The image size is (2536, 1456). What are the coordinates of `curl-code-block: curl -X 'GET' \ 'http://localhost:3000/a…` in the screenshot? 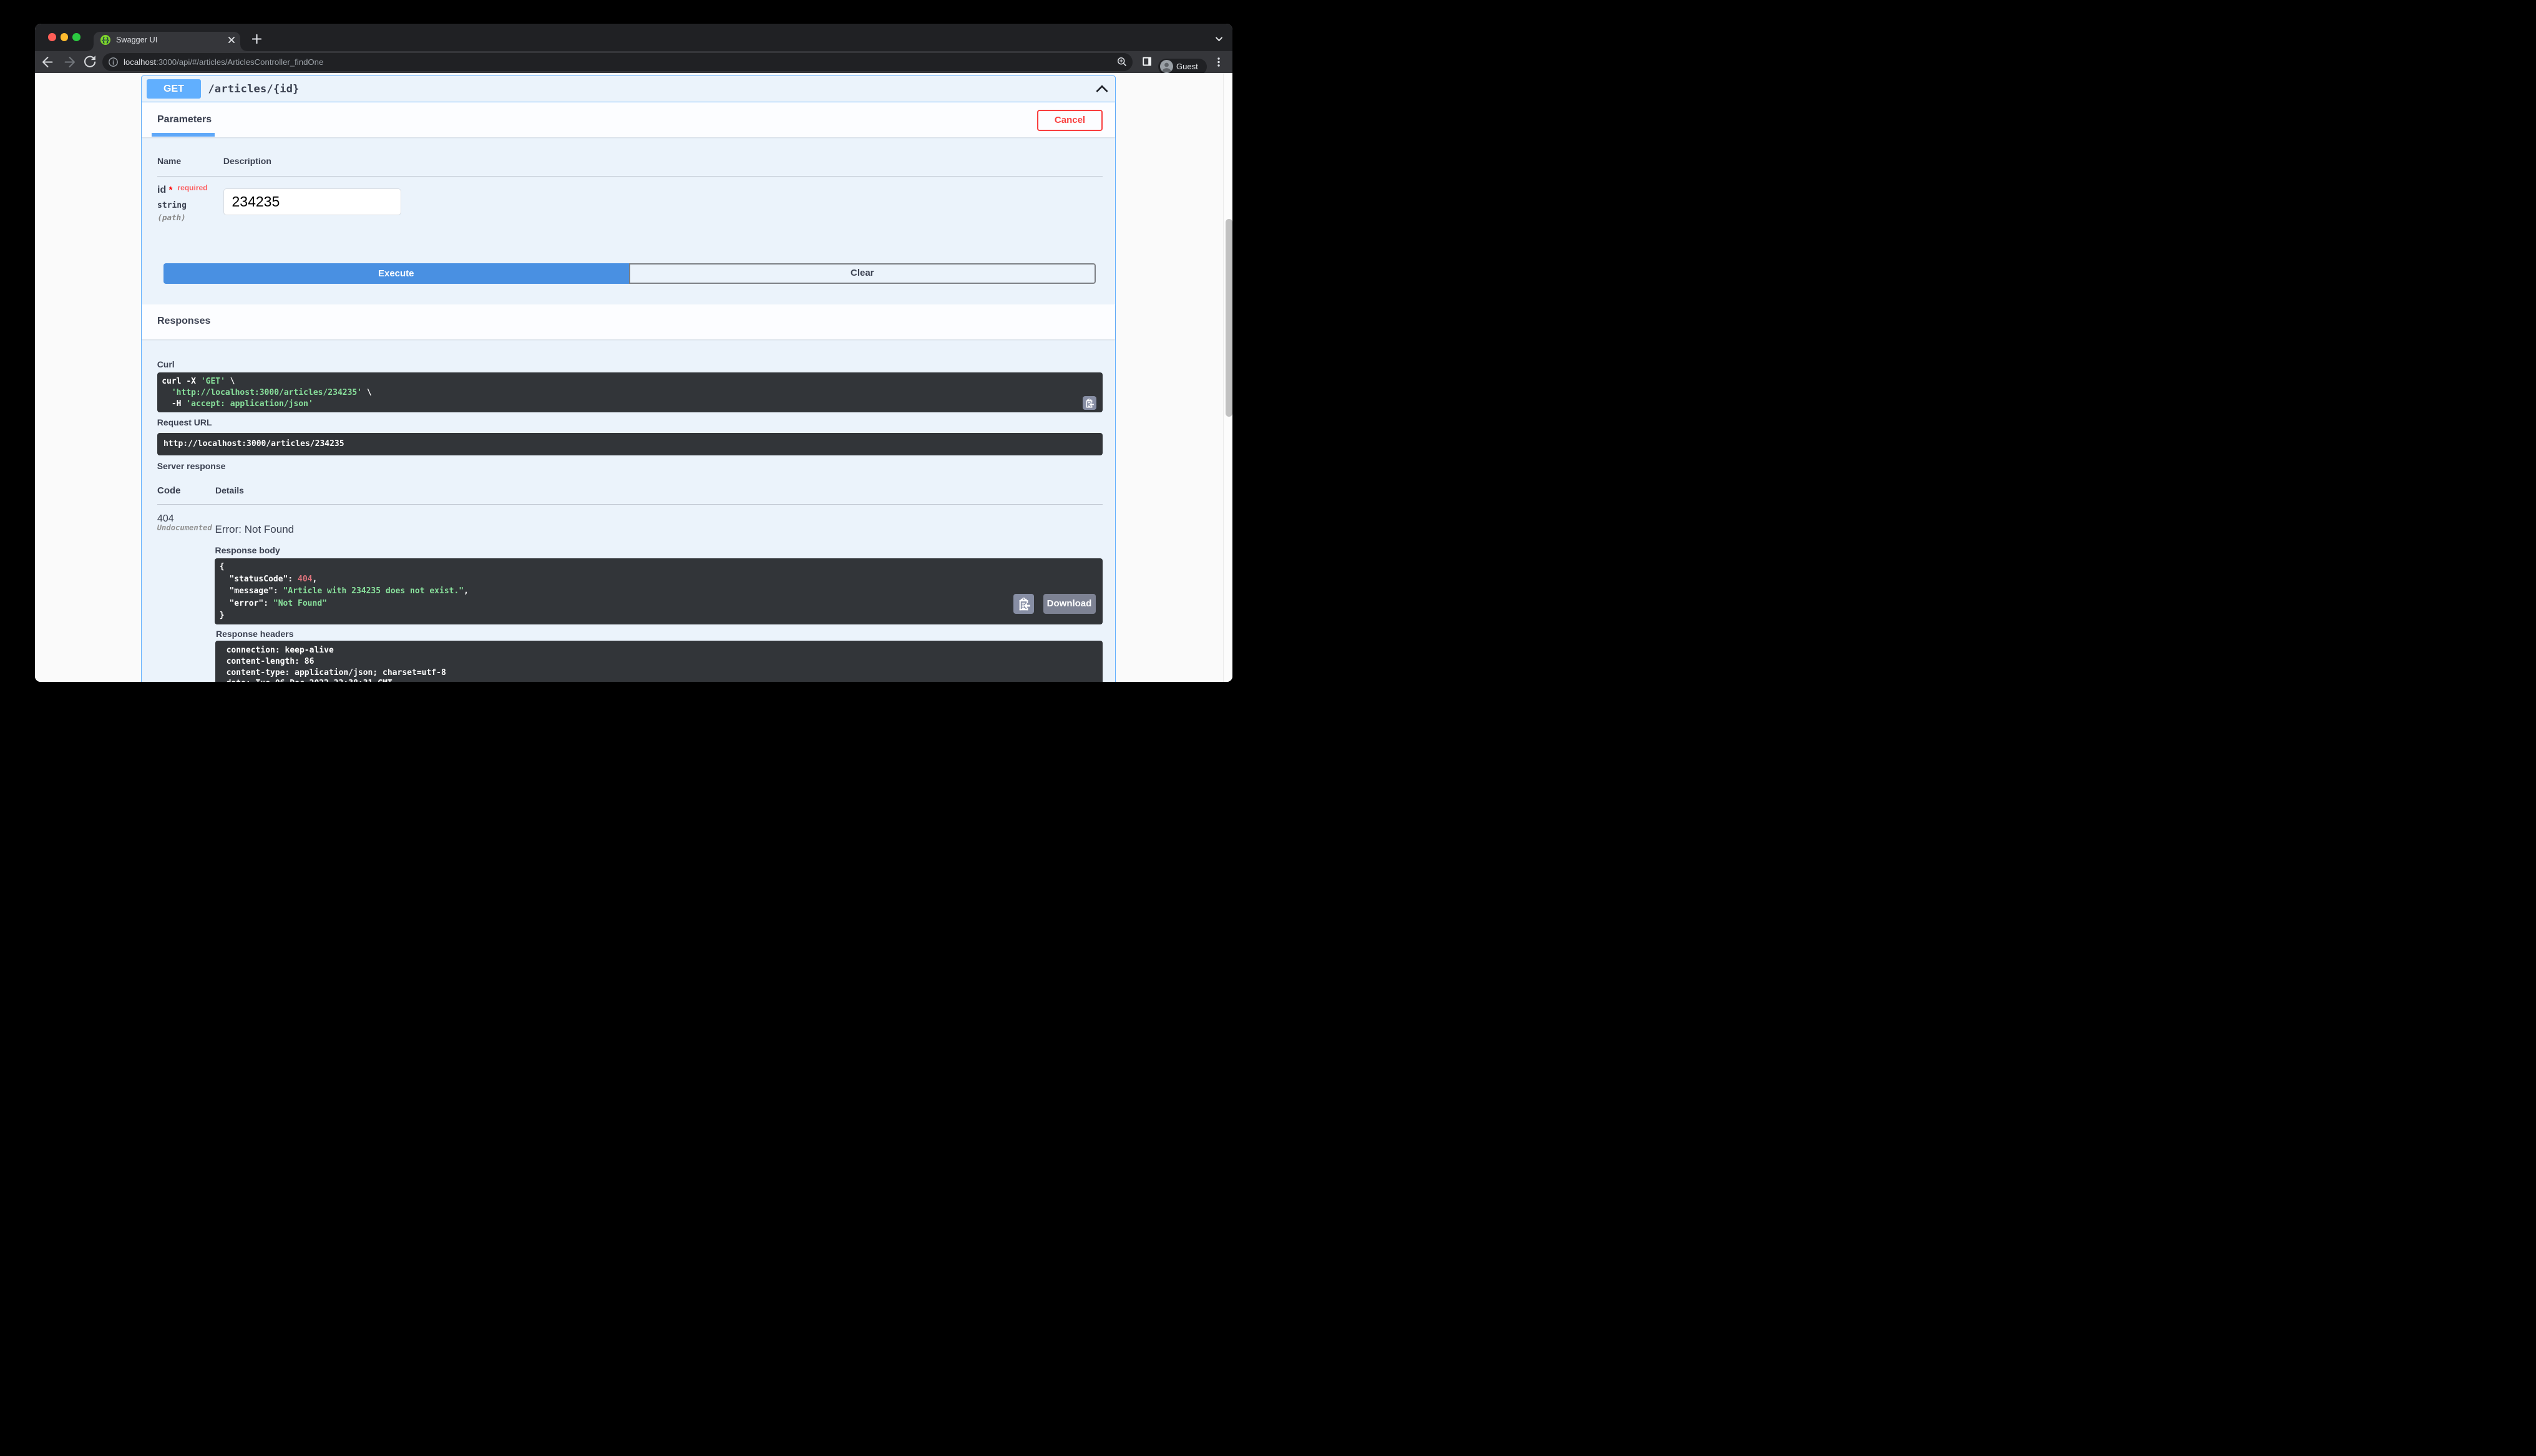 It's located at (630, 392).